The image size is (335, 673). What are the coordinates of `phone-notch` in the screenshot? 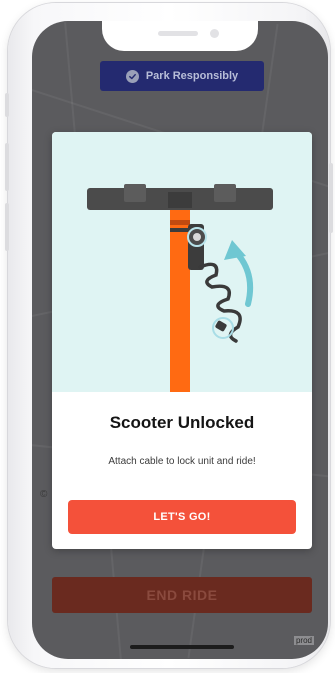 It's located at (180, 36).